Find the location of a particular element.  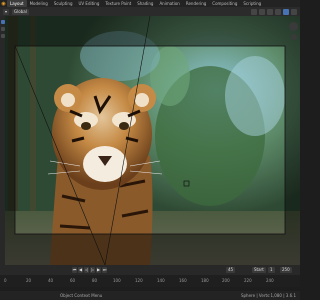

tab-animation: Animation is located at coordinates (169, 3).